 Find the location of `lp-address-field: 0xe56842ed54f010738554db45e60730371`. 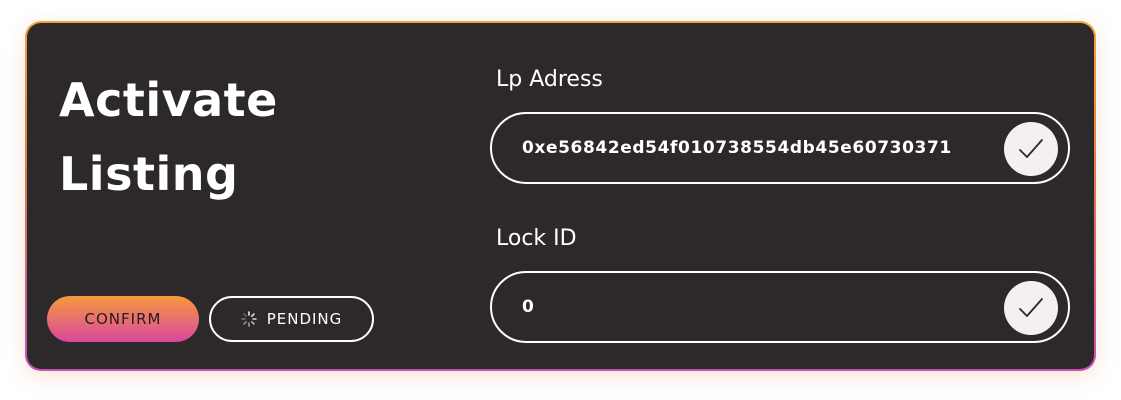

lp-address-field: 0xe56842ed54f010738554db45e60730371 is located at coordinates (780, 148).